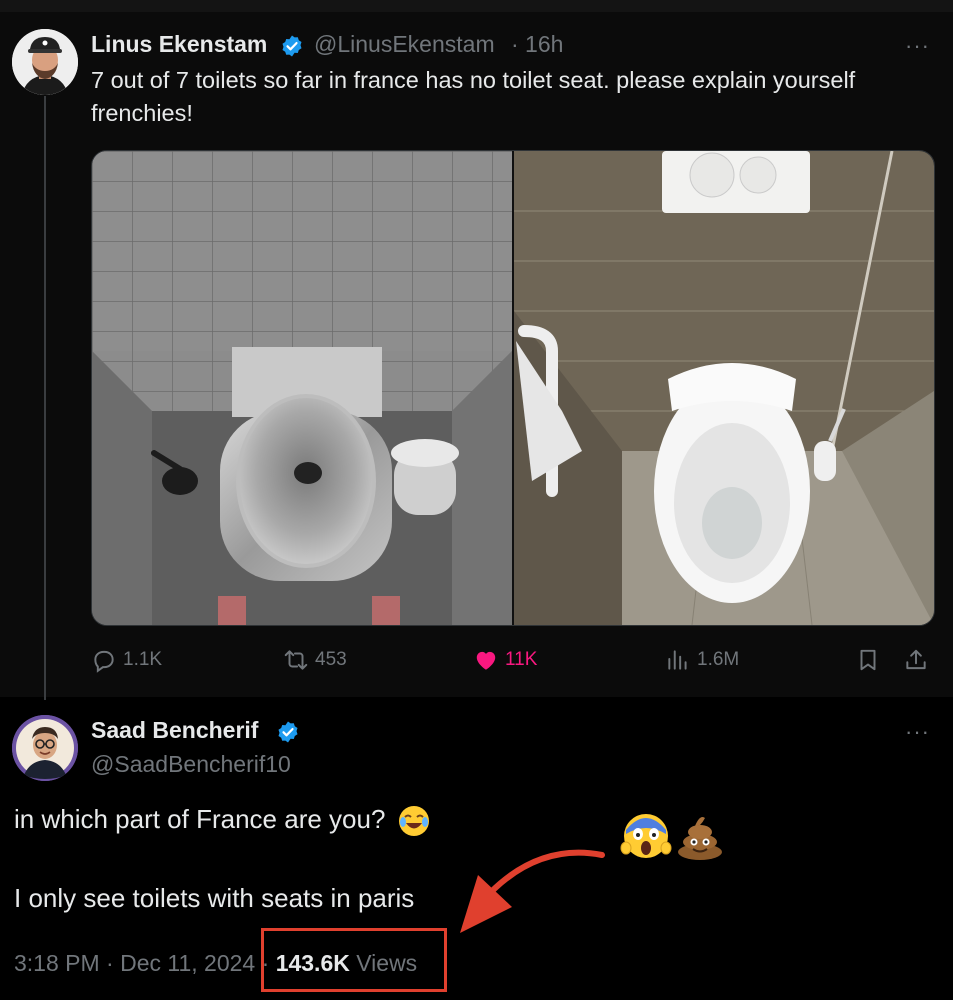  What do you see at coordinates (104, 661) in the screenshot?
I see `reply-icon` at bounding box center [104, 661].